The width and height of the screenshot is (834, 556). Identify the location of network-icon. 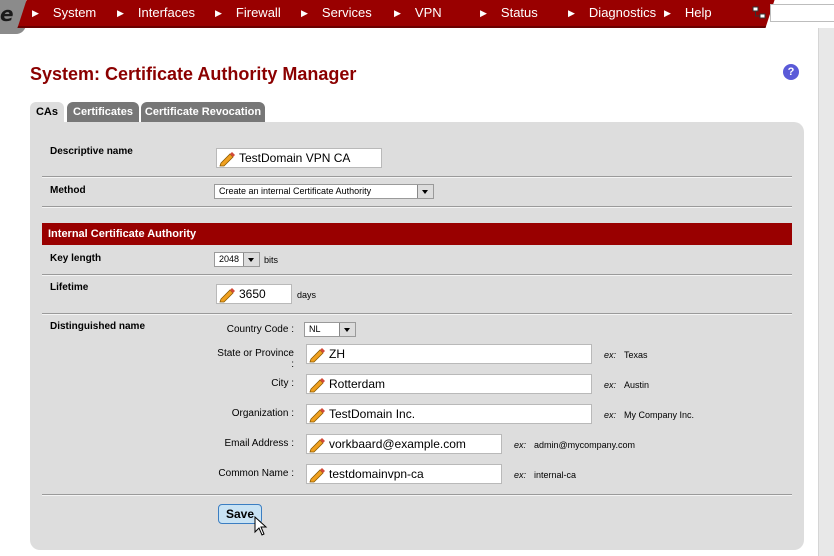
(759, 13).